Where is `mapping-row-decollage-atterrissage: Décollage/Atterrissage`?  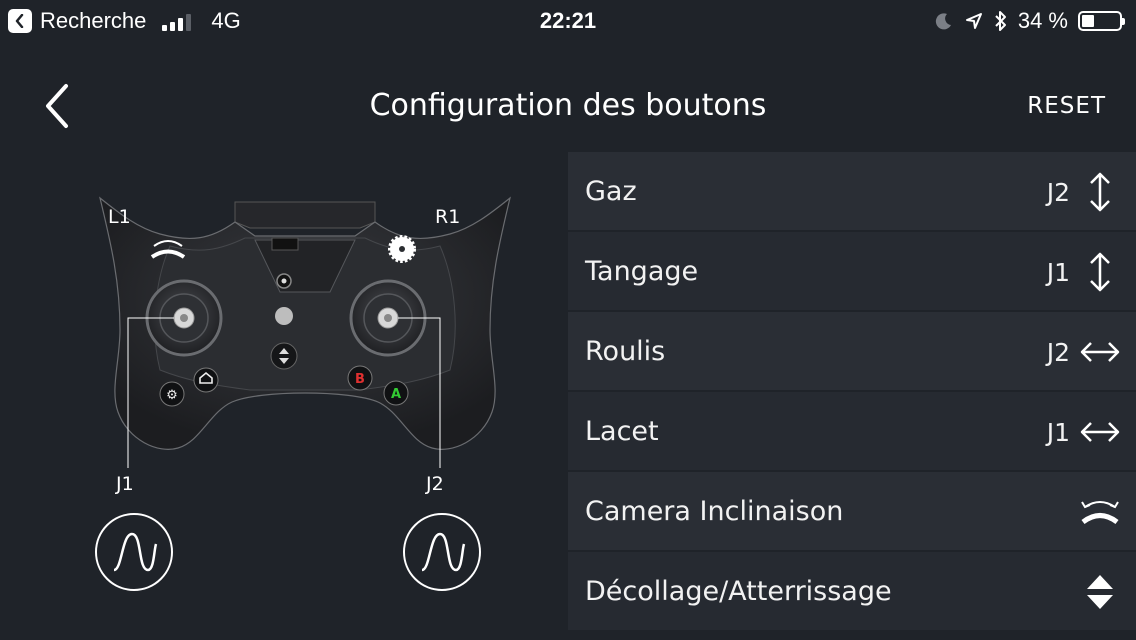 mapping-row-decollage-atterrissage: Décollage/Atterrissage is located at coordinates (852, 591).